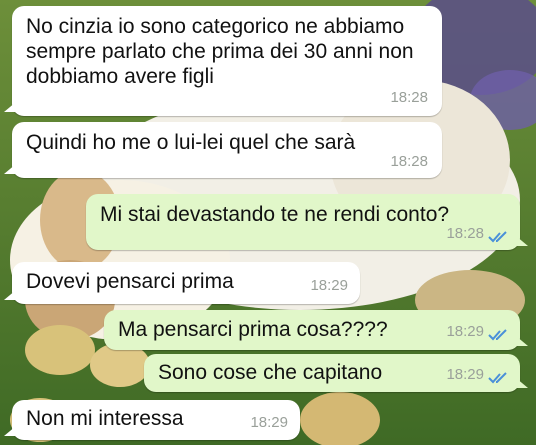 The width and height of the screenshot is (536, 445). I want to click on message-bubble-outgoing: Sono cose che capitano 18:29, so click(336, 373).